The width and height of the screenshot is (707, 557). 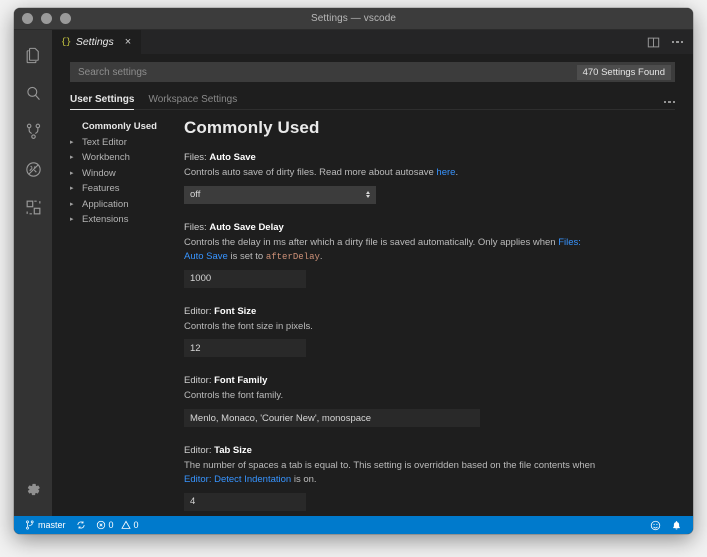 What do you see at coordinates (428, 450) in the screenshot?
I see `setting-title: Editor: Tab Size` at bounding box center [428, 450].